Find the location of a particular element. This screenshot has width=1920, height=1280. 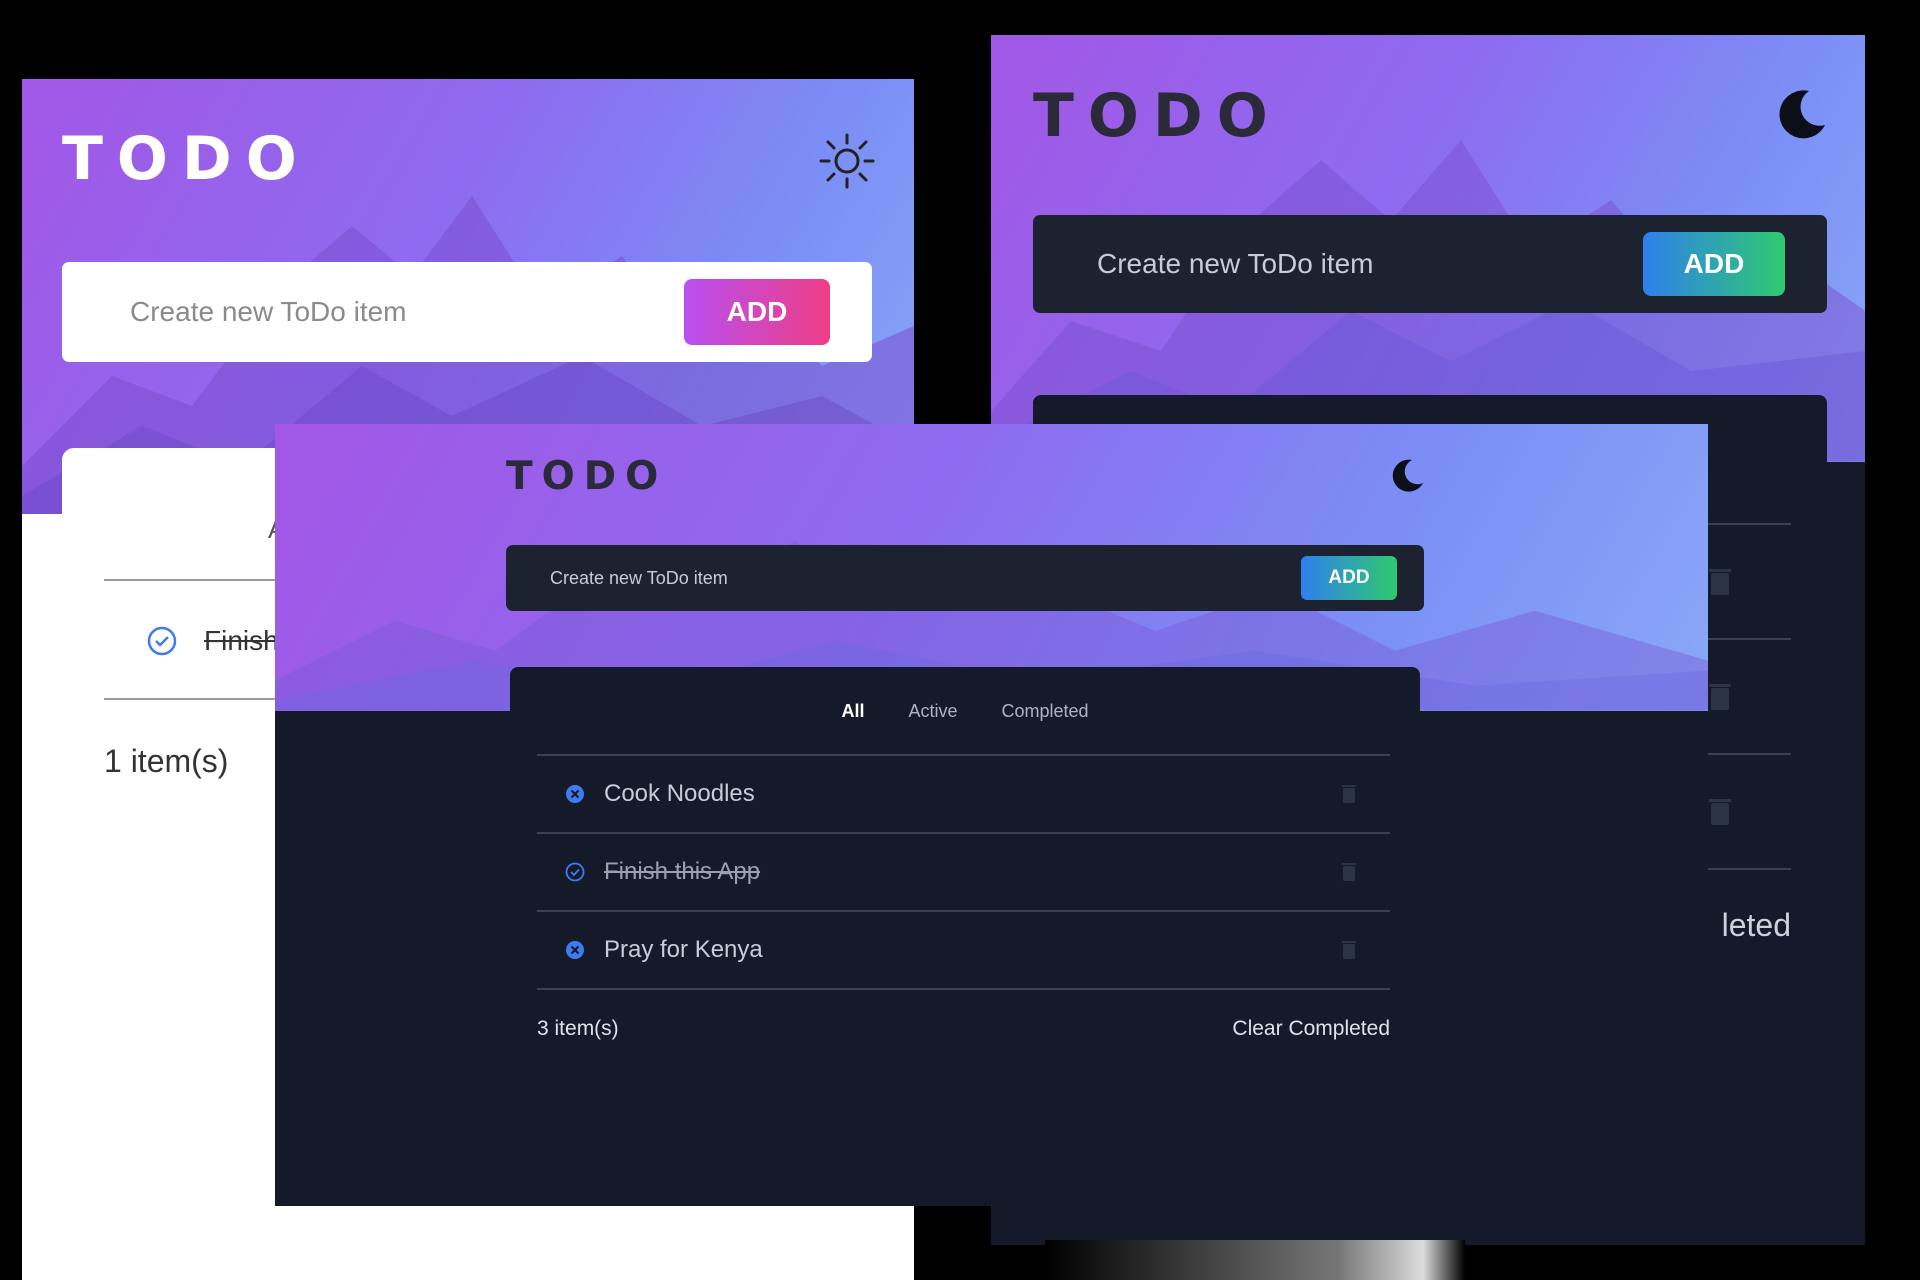

todo-item: Finish is located at coordinates (212, 641).